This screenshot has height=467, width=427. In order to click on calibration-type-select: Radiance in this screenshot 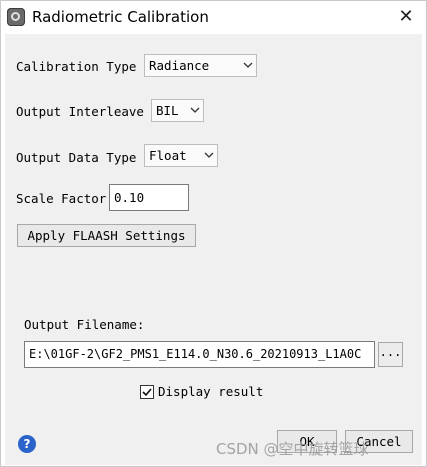, I will do `click(200, 65)`.